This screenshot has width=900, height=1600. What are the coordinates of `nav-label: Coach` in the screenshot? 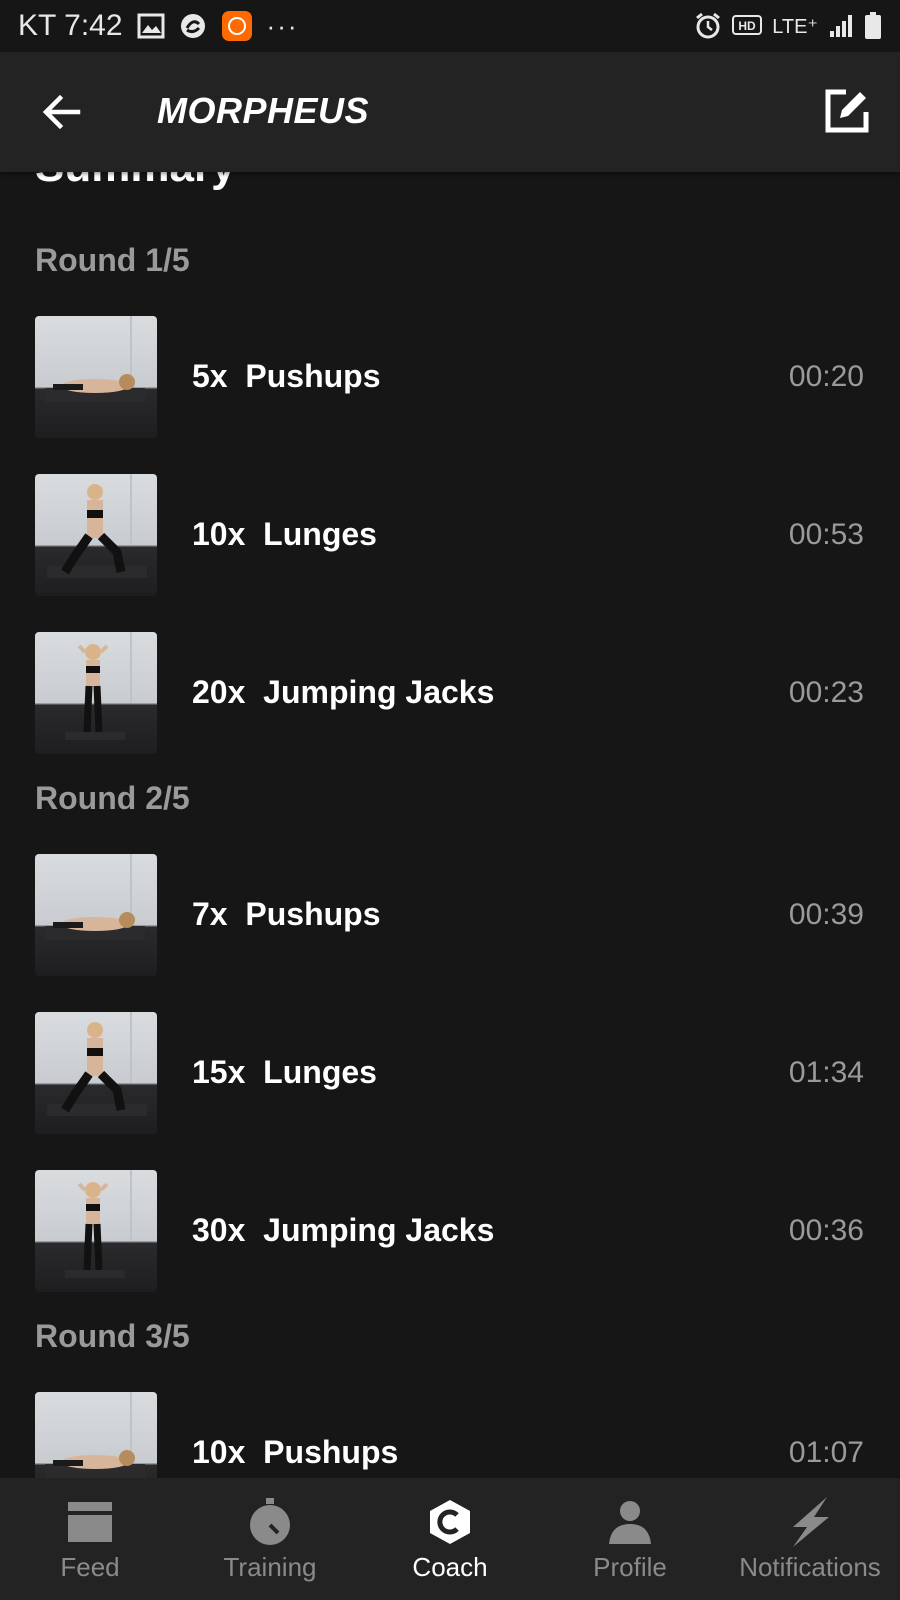 It's located at (450, 1567).